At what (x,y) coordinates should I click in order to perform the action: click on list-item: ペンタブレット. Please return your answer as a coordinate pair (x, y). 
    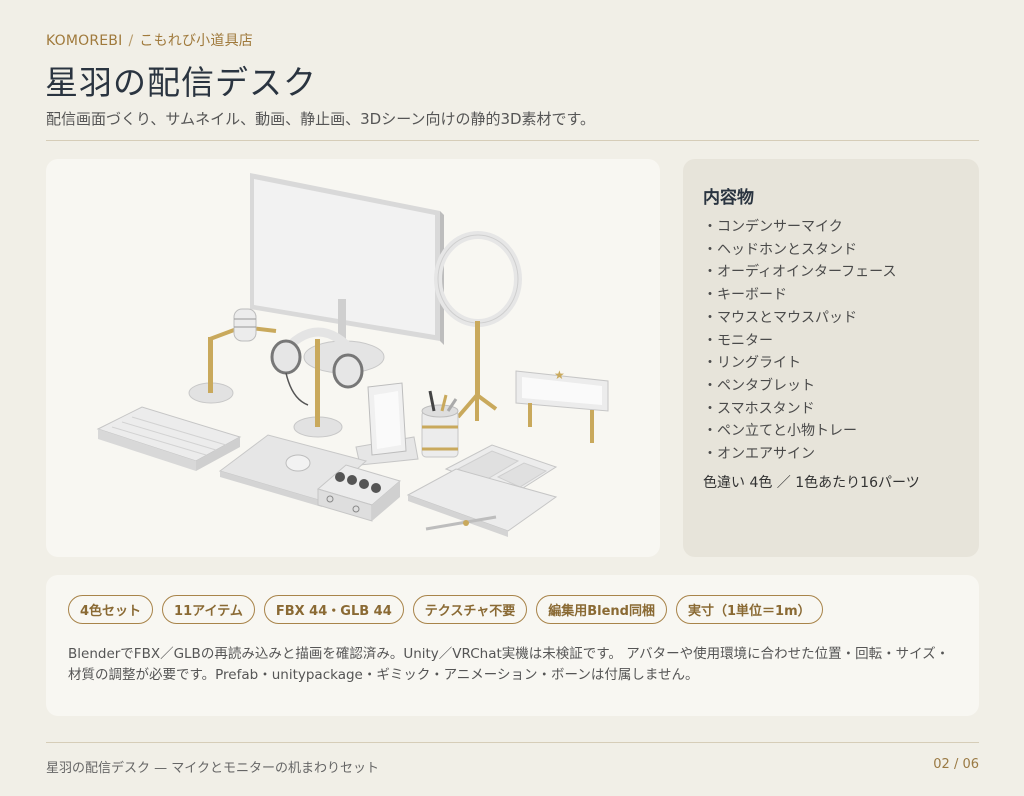
    Looking at the image, I should click on (831, 386).